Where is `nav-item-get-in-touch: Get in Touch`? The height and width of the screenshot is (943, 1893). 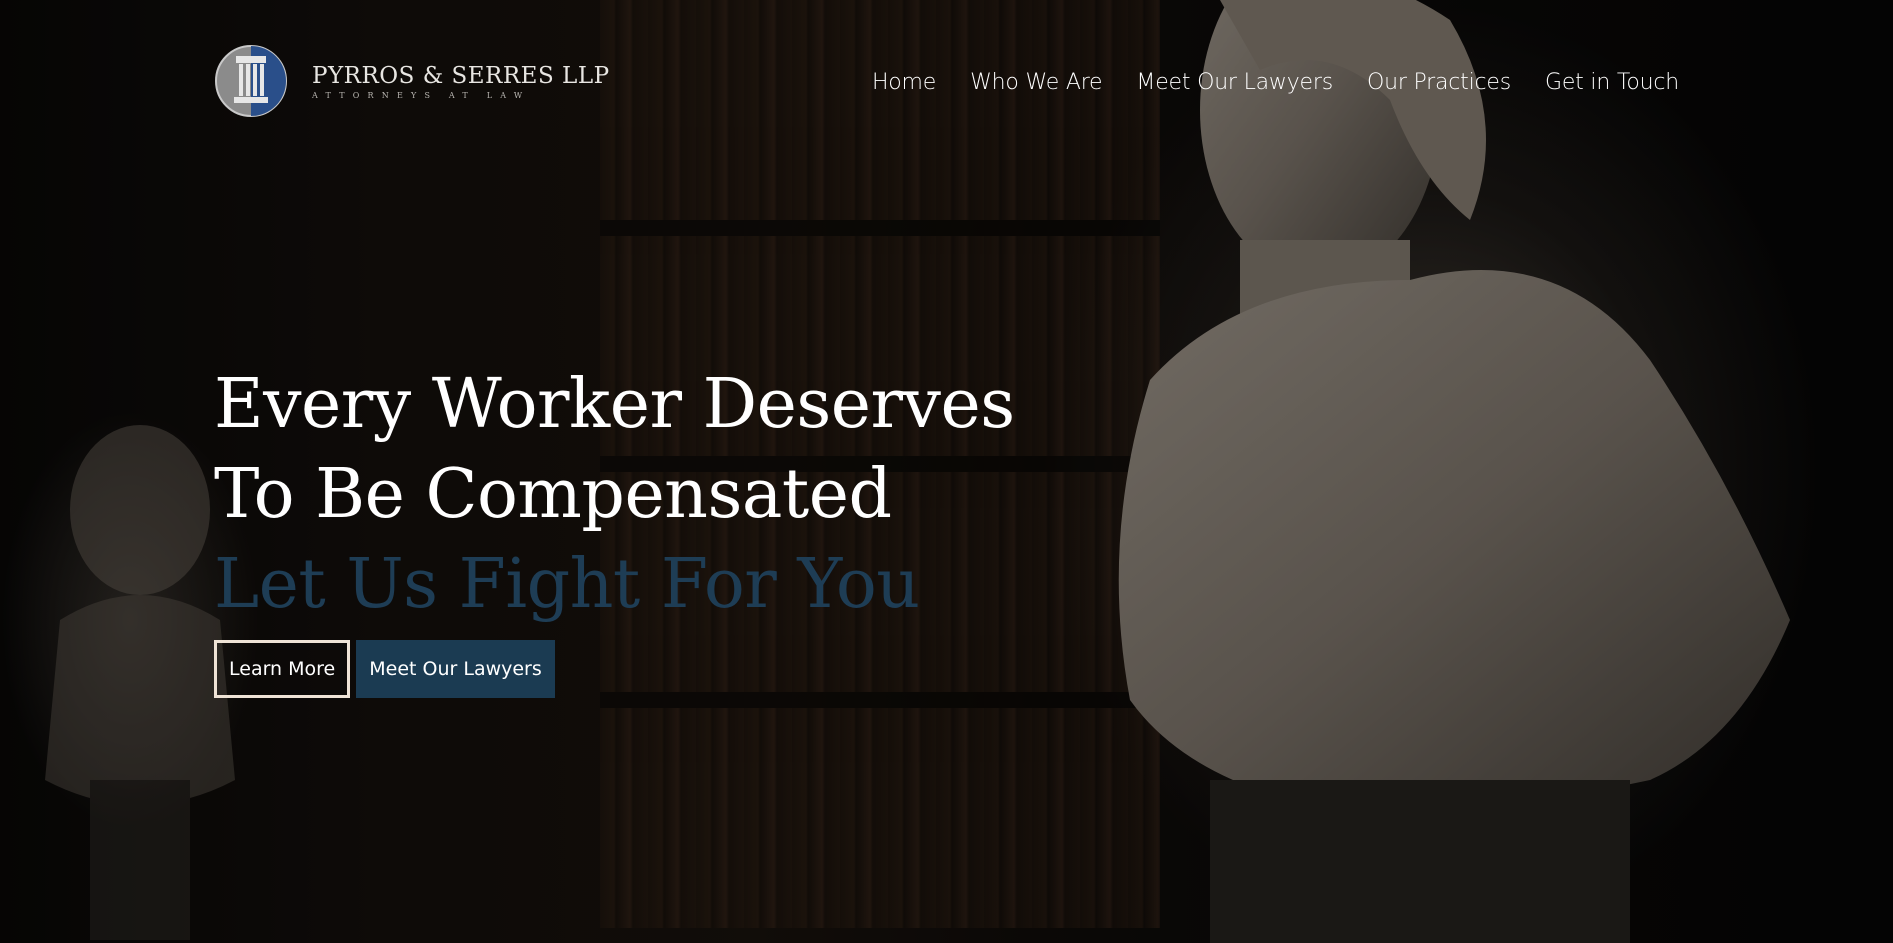 nav-item-get-in-touch: Get in Touch is located at coordinates (1612, 82).